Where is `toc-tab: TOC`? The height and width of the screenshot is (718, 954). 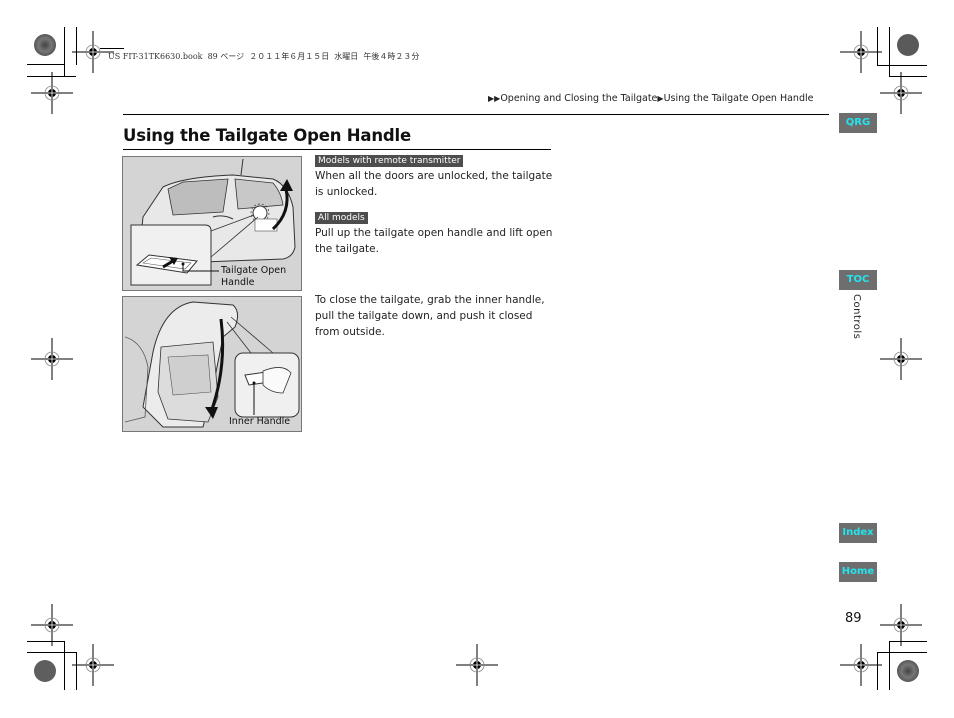
toc-tab: TOC is located at coordinates (858, 280).